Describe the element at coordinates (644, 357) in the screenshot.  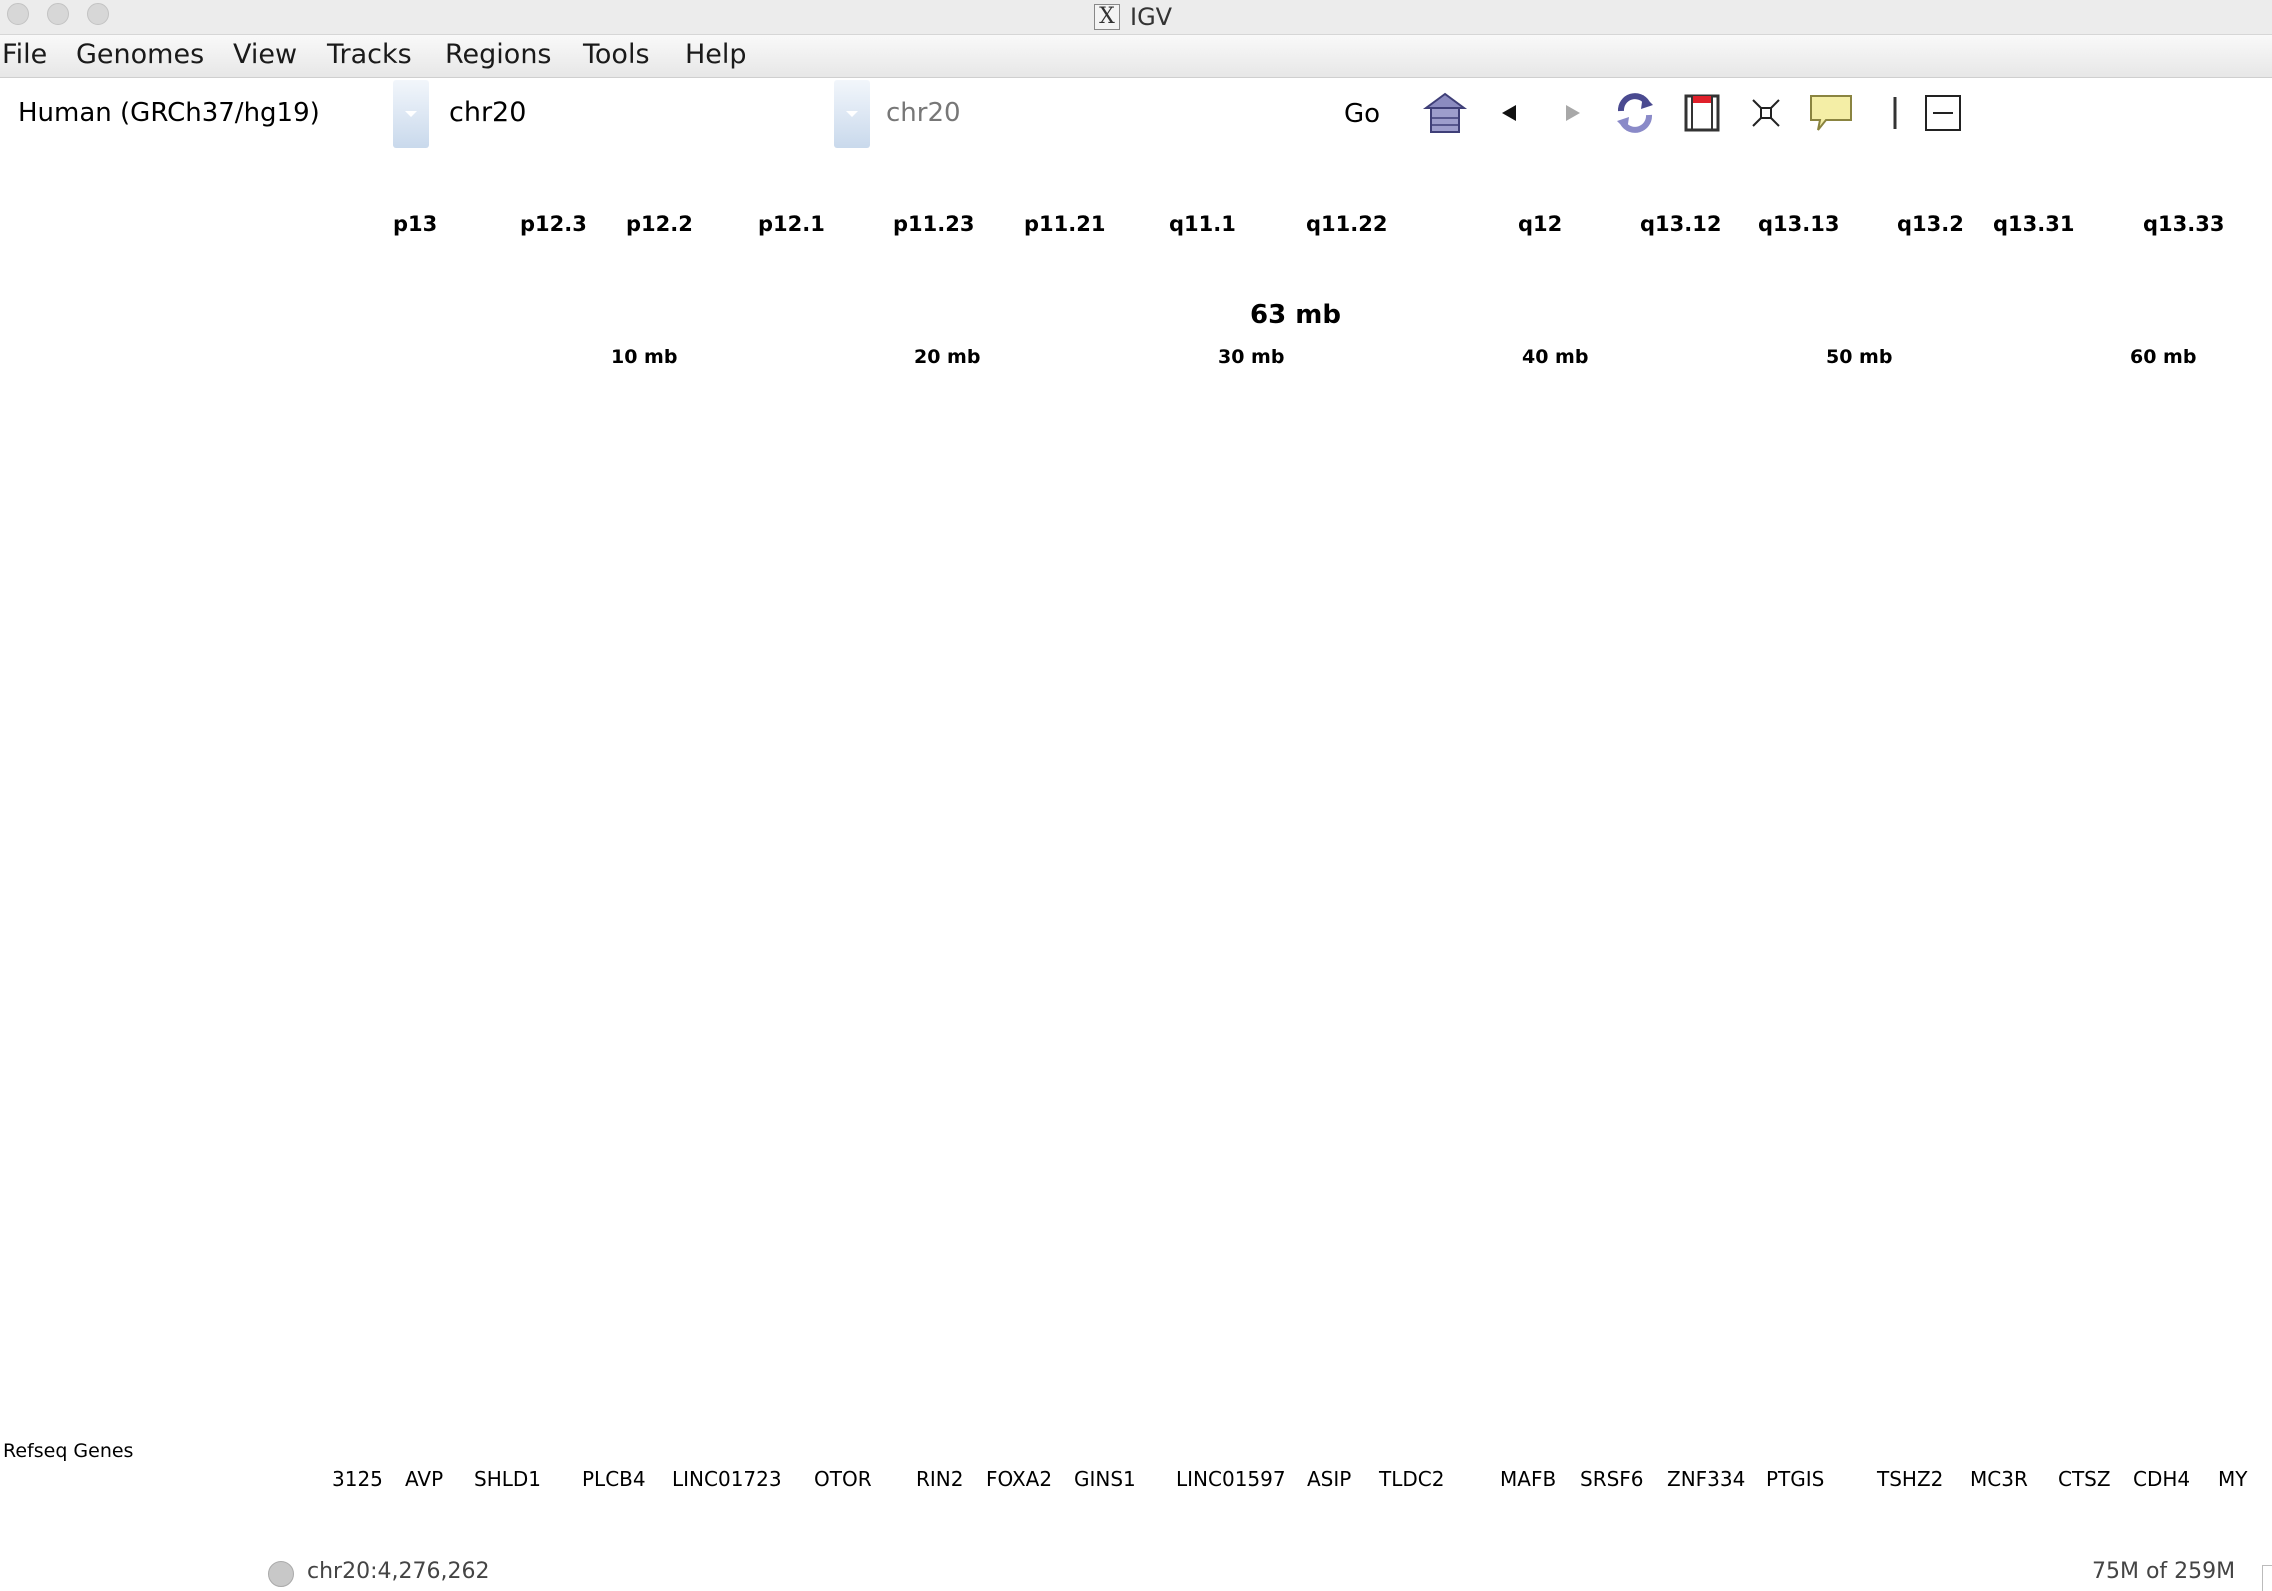
I see `ruler-tick-label: 10 mb` at that location.